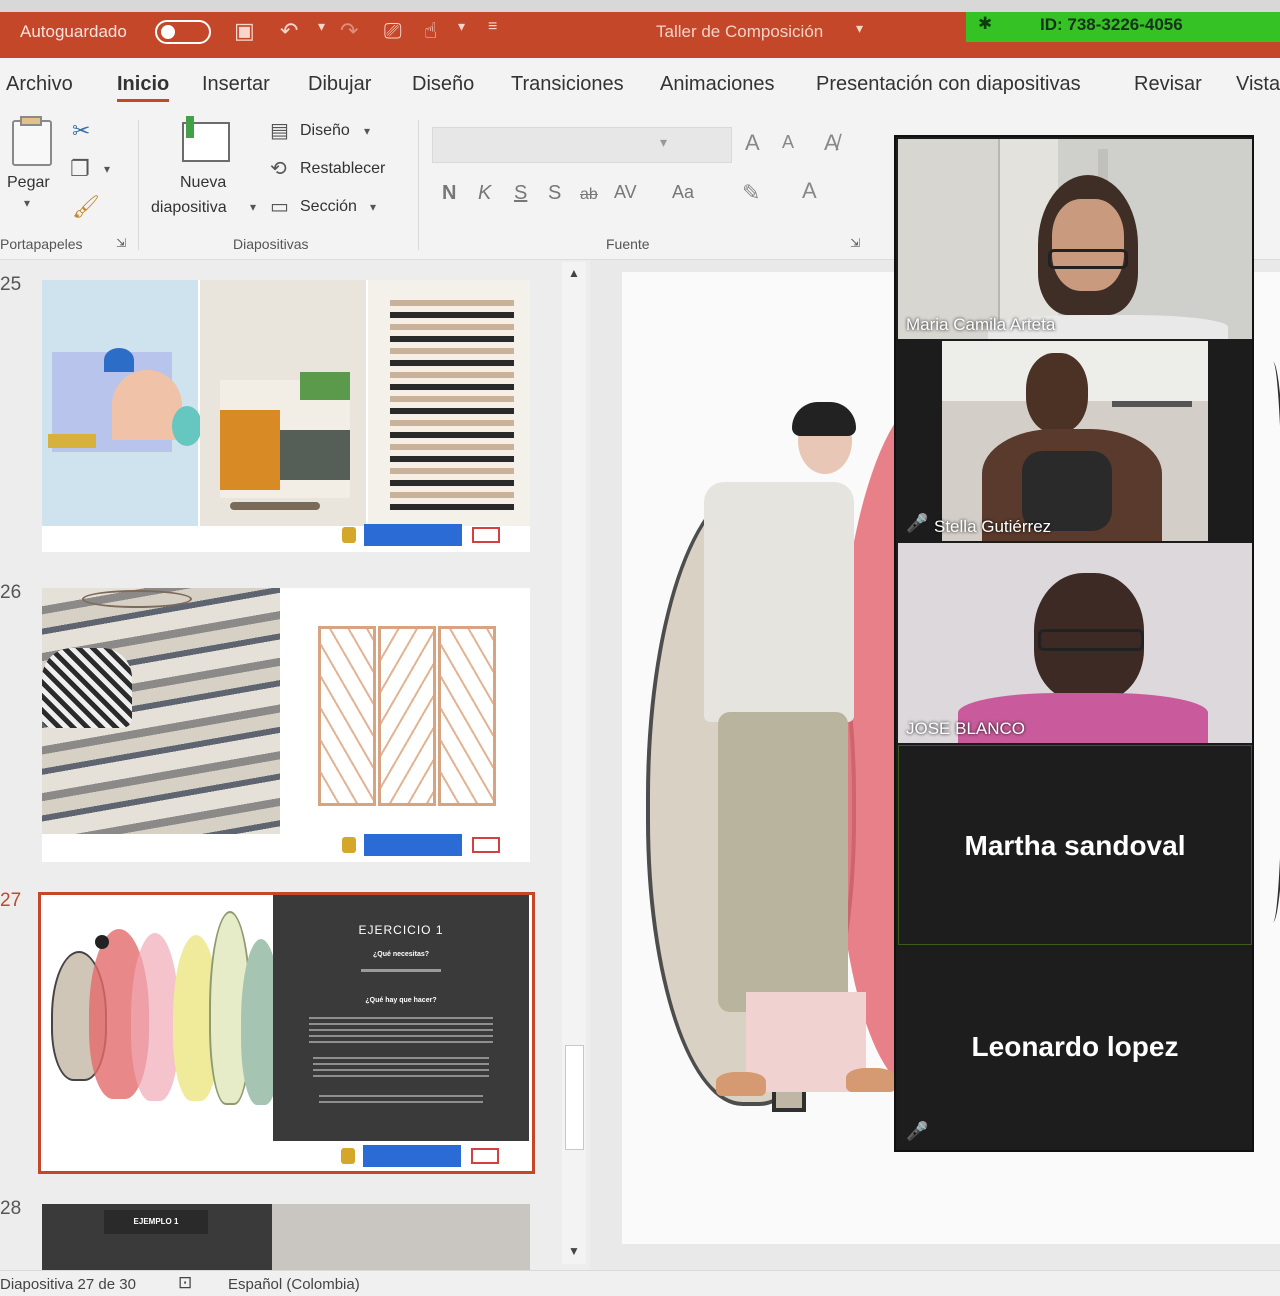 Image resolution: width=1280 pixels, height=1296 pixels. I want to click on bold-button: N, so click(449, 193).